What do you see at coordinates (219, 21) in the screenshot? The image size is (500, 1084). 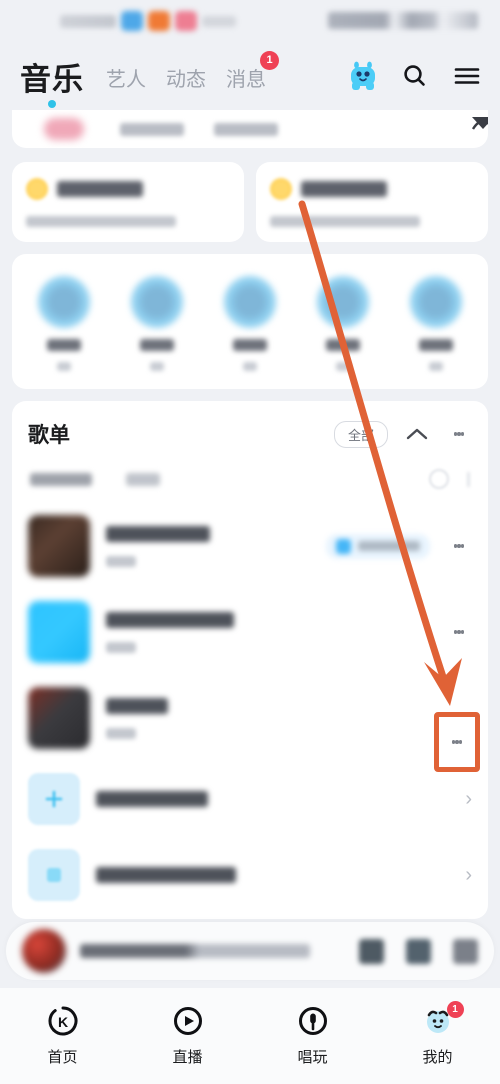 I see `status-bar-tail` at bounding box center [219, 21].